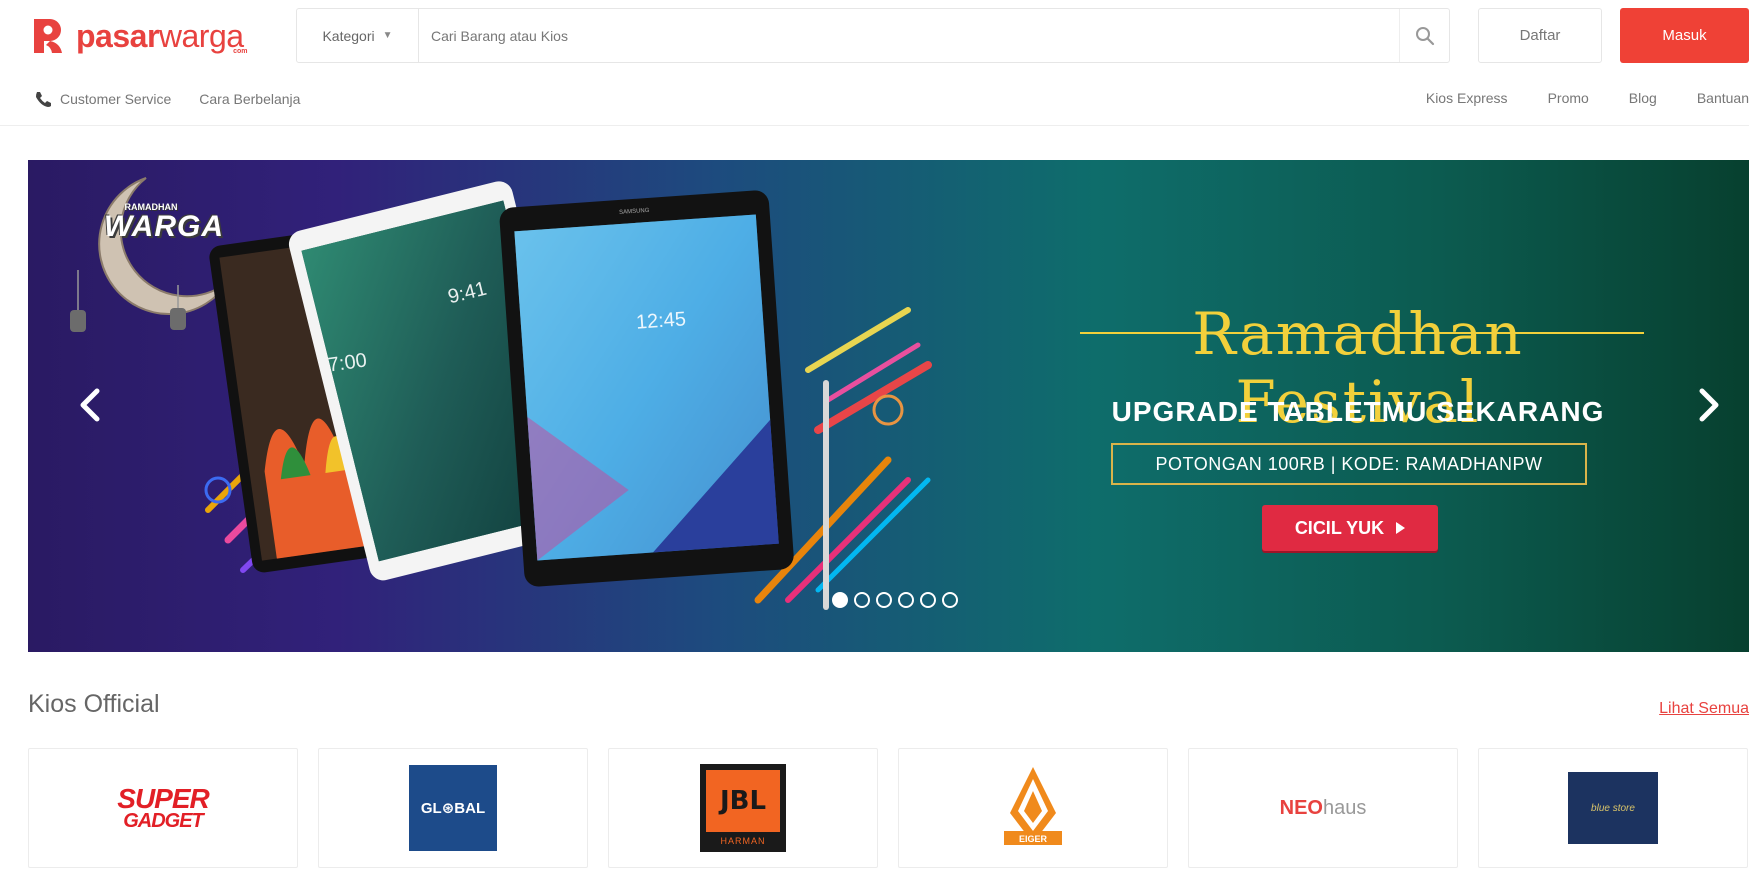 The image size is (1749, 880). I want to click on store-card-super-gadget: SUPER GADGET, so click(163, 808).